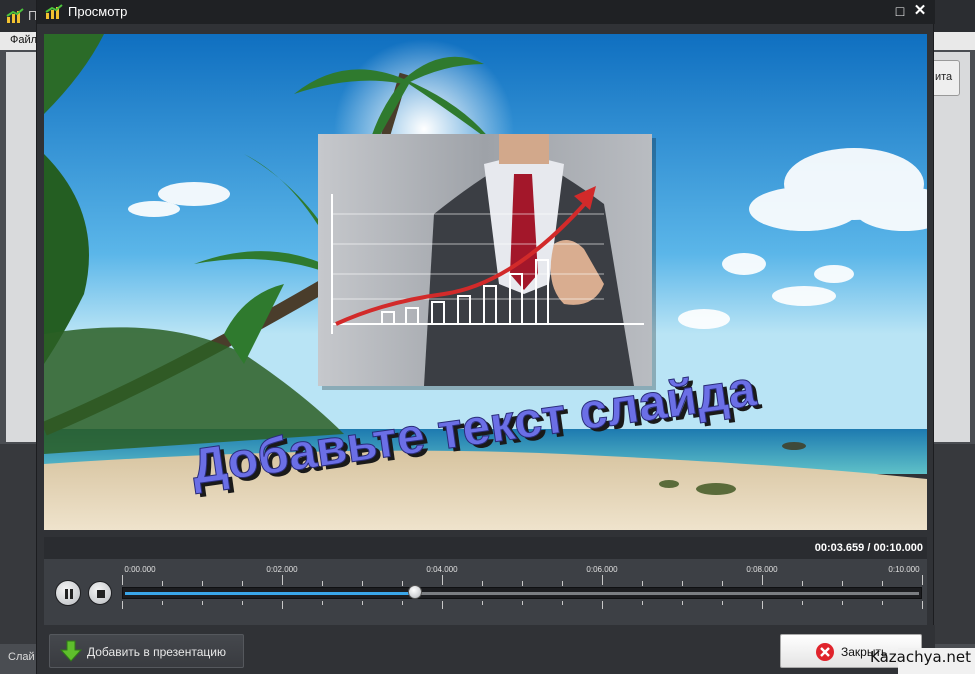  What do you see at coordinates (21, 657) in the screenshot?
I see `background-status: Слай` at bounding box center [21, 657].